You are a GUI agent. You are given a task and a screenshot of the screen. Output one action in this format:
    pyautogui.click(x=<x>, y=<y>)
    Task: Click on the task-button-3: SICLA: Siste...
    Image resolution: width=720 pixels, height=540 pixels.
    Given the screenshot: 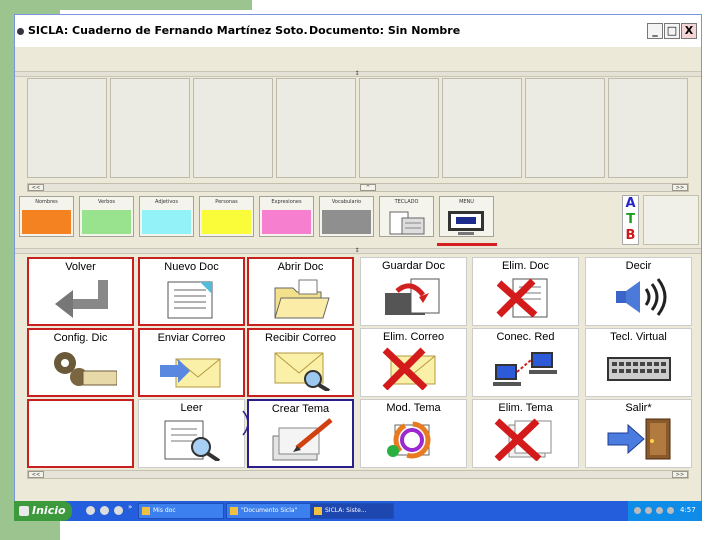 What is the action you would take?
    pyautogui.click(x=352, y=511)
    